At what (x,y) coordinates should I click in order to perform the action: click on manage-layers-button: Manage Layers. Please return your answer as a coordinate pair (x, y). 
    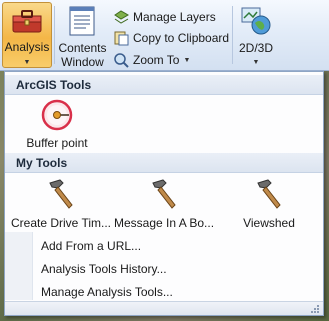
    Looking at the image, I should click on (172, 17).